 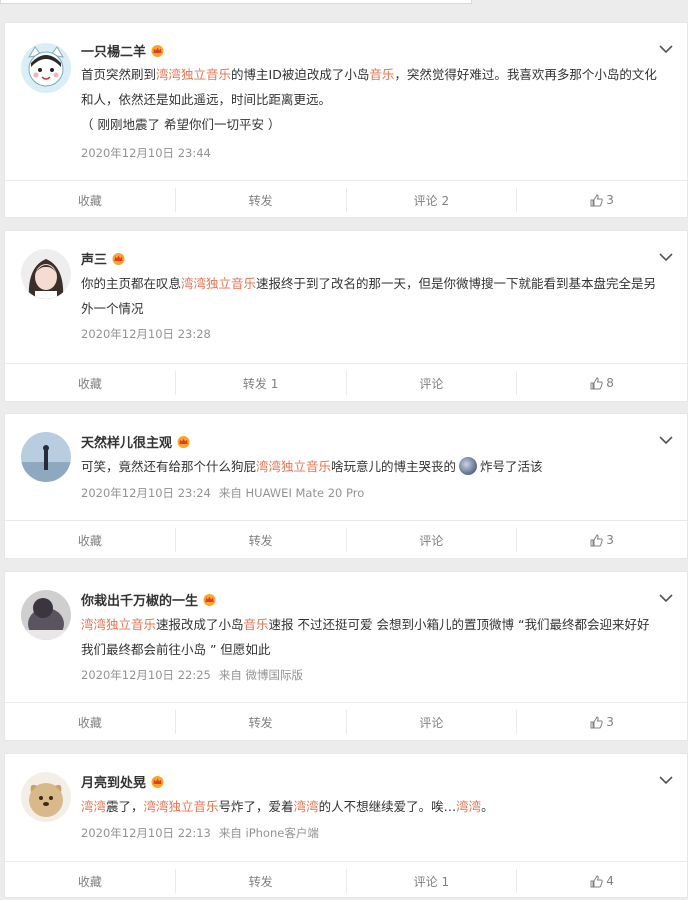 I want to click on comment-label: 评论 1, so click(x=431, y=881).